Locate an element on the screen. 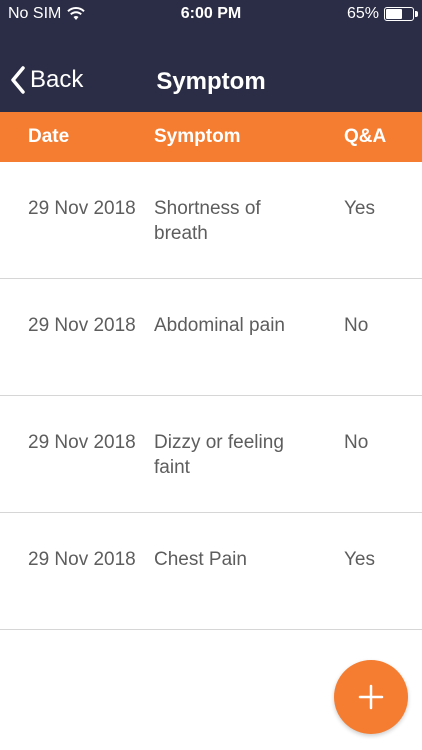 Image resolution: width=422 pixels, height=750 pixels. battery-icon is located at coordinates (401, 14).